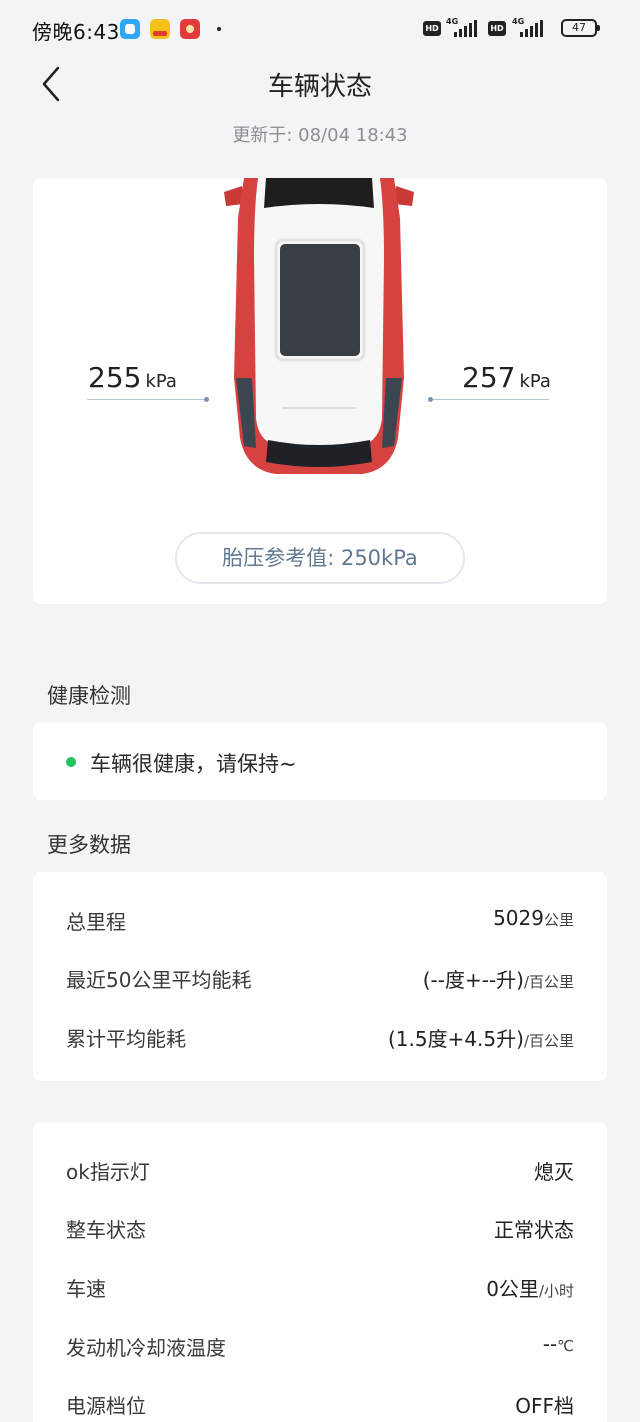  I want to click on status-row: 电源档位 OFF档, so click(320, 1405).